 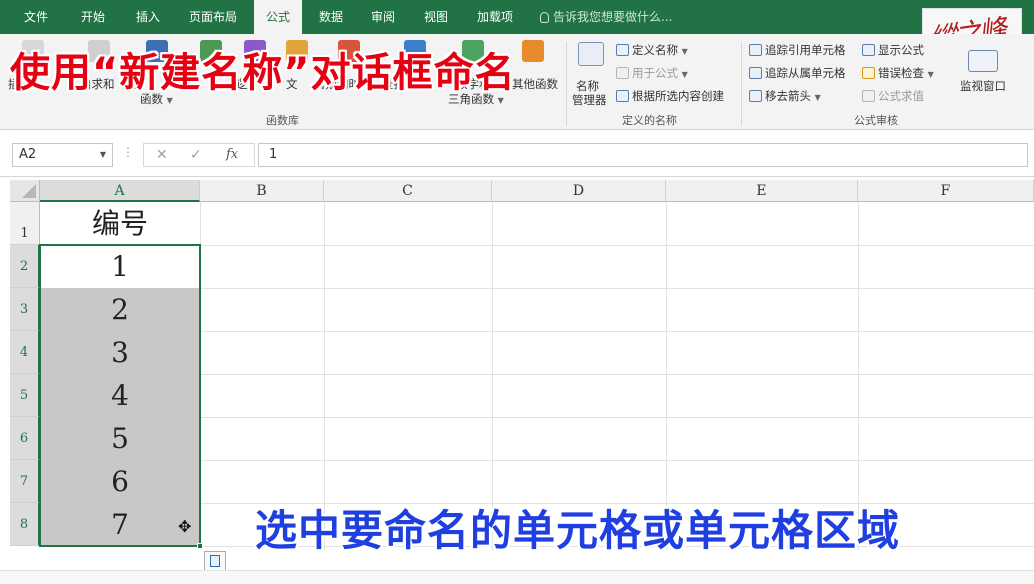 I want to click on name-box: A2 ▼, so click(x=62, y=155).